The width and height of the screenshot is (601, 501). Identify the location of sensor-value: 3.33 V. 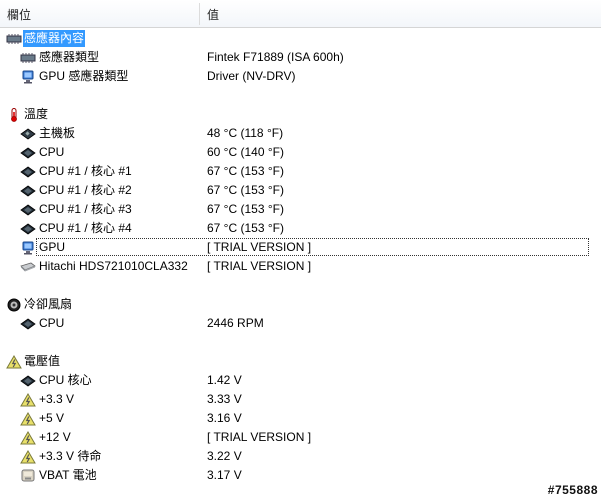
(224, 399).